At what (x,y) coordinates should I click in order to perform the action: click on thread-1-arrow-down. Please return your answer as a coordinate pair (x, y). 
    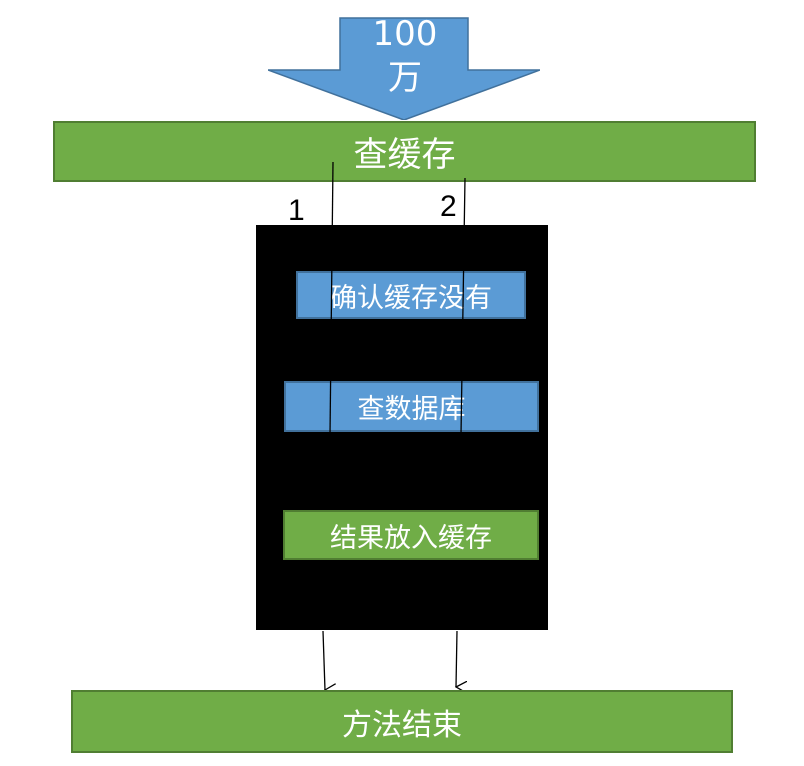
    Looking at the image, I should click on (323, 660).